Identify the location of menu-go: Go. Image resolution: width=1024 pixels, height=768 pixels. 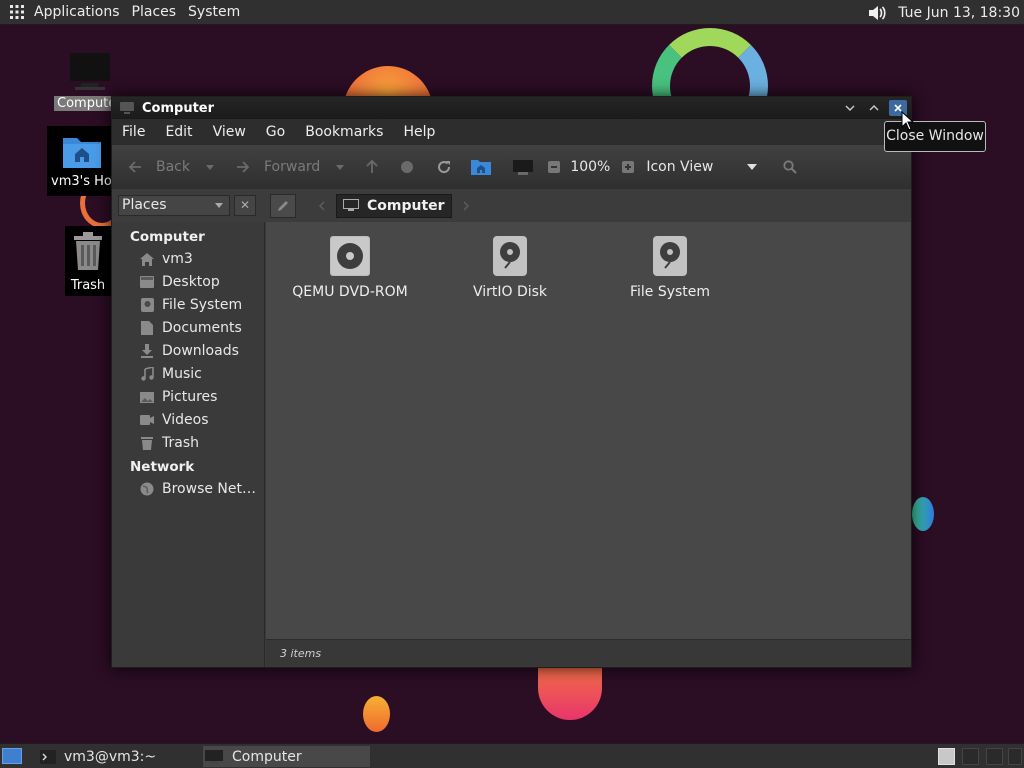
(275, 132).